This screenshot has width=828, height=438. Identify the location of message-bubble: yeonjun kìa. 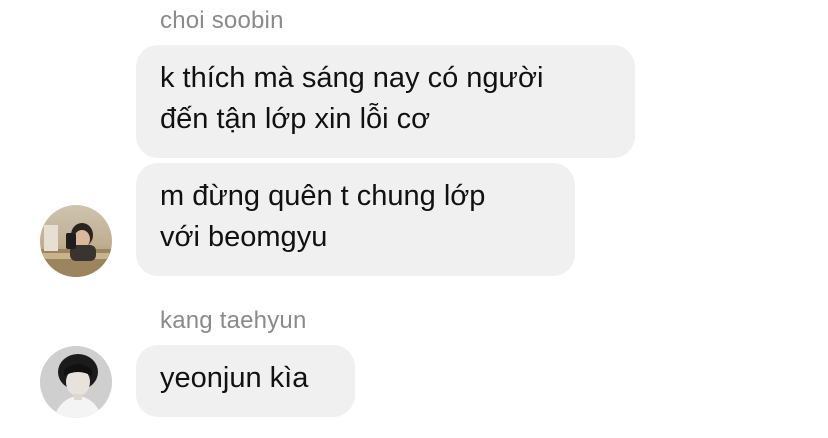
(245, 381).